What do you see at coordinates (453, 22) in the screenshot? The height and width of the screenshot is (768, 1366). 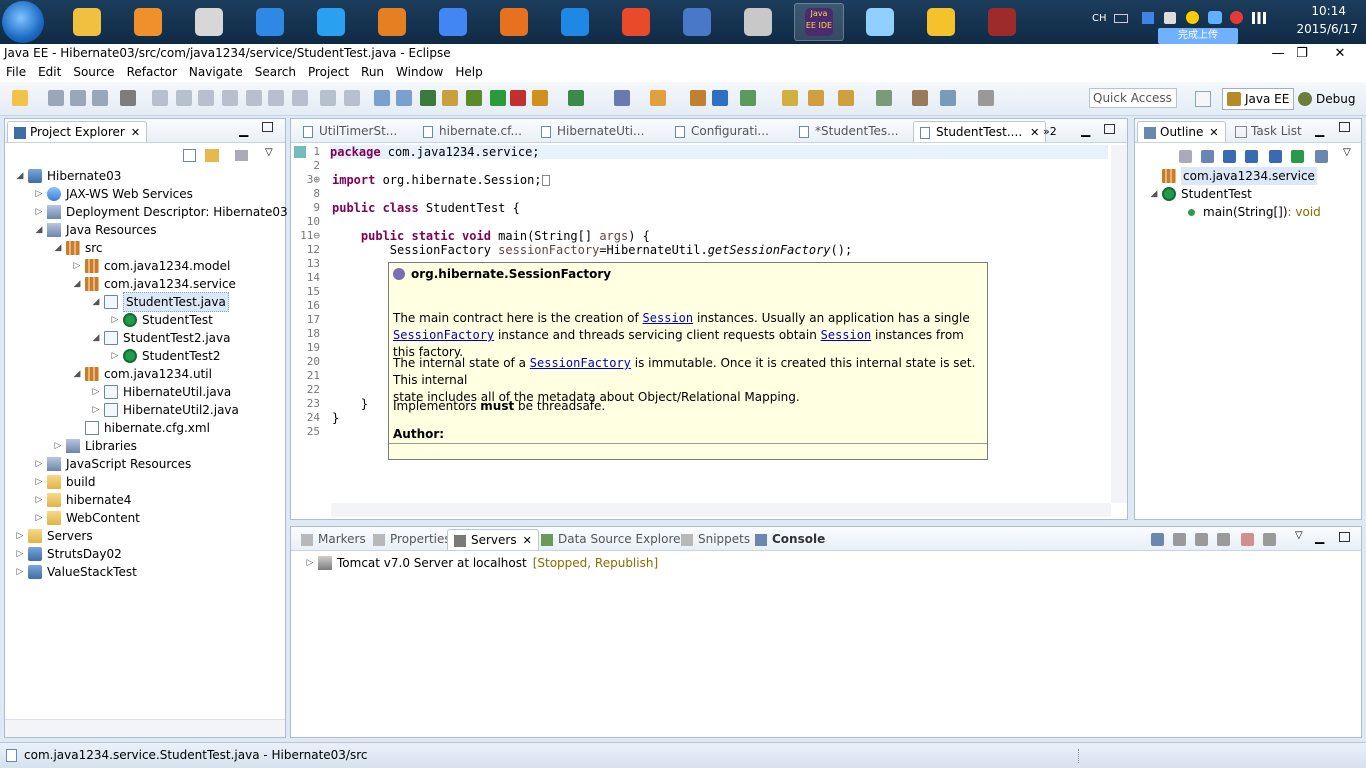 I see `taskbar-chrome` at bounding box center [453, 22].